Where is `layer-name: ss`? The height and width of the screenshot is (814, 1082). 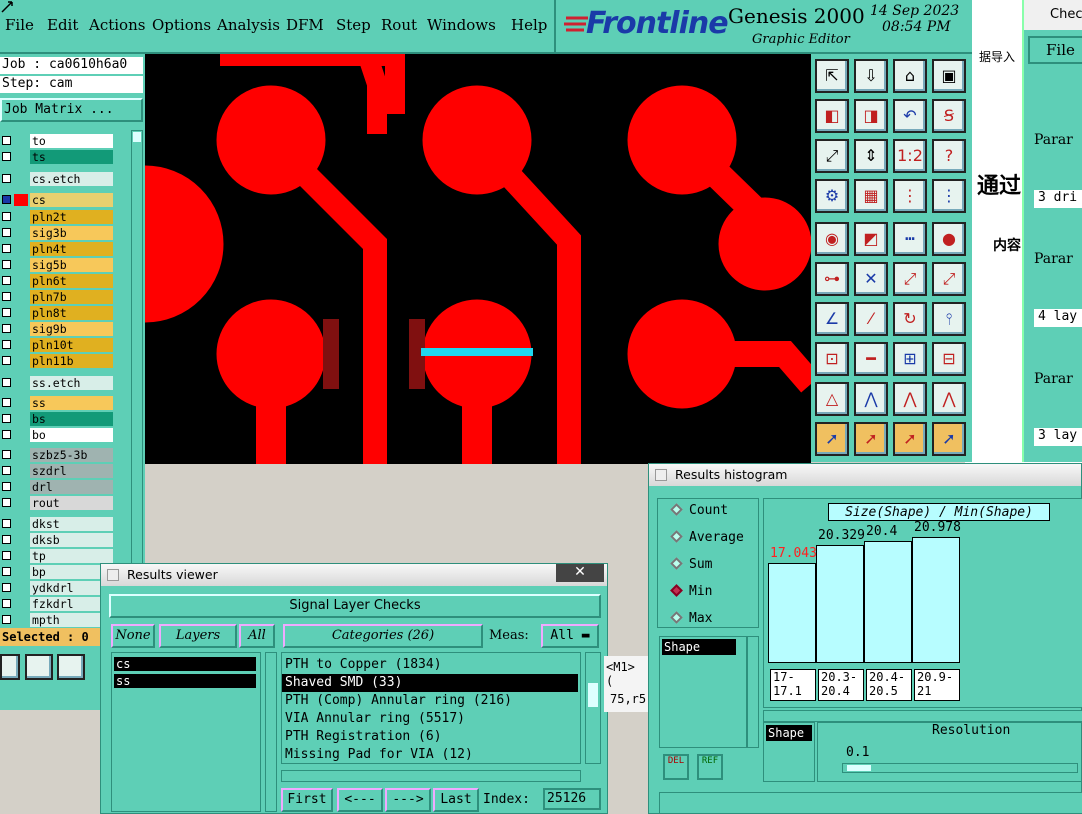
layer-name: ss is located at coordinates (71, 403).